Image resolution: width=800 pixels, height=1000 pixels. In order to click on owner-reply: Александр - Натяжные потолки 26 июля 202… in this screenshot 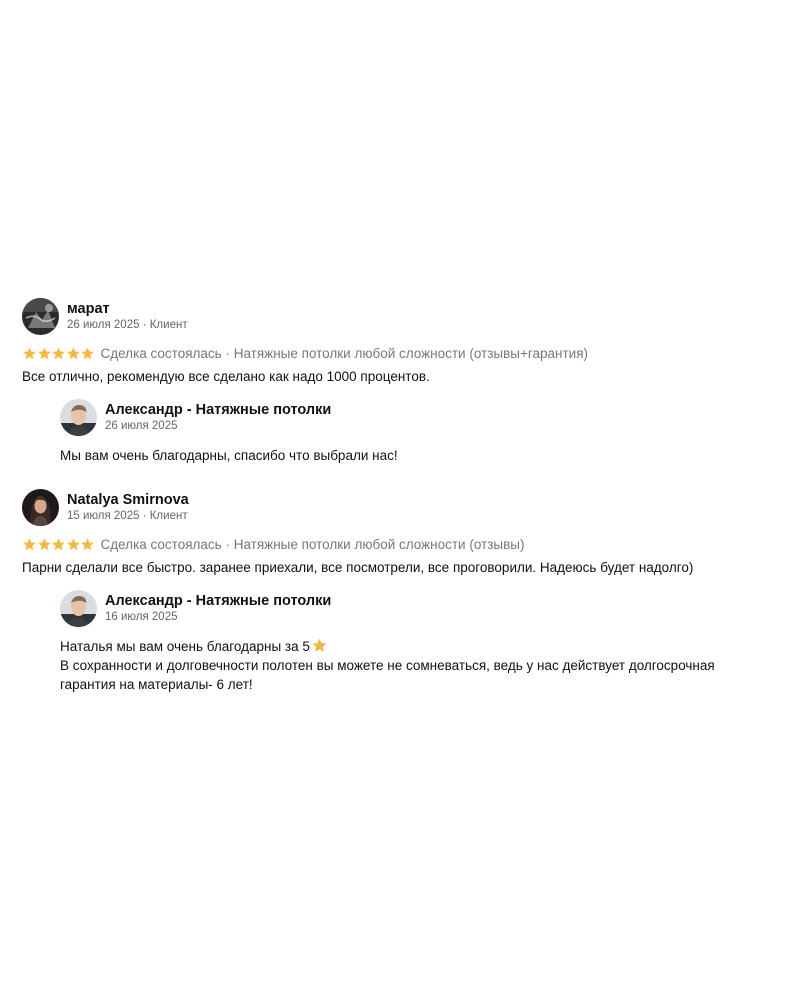, I will do `click(421, 431)`.